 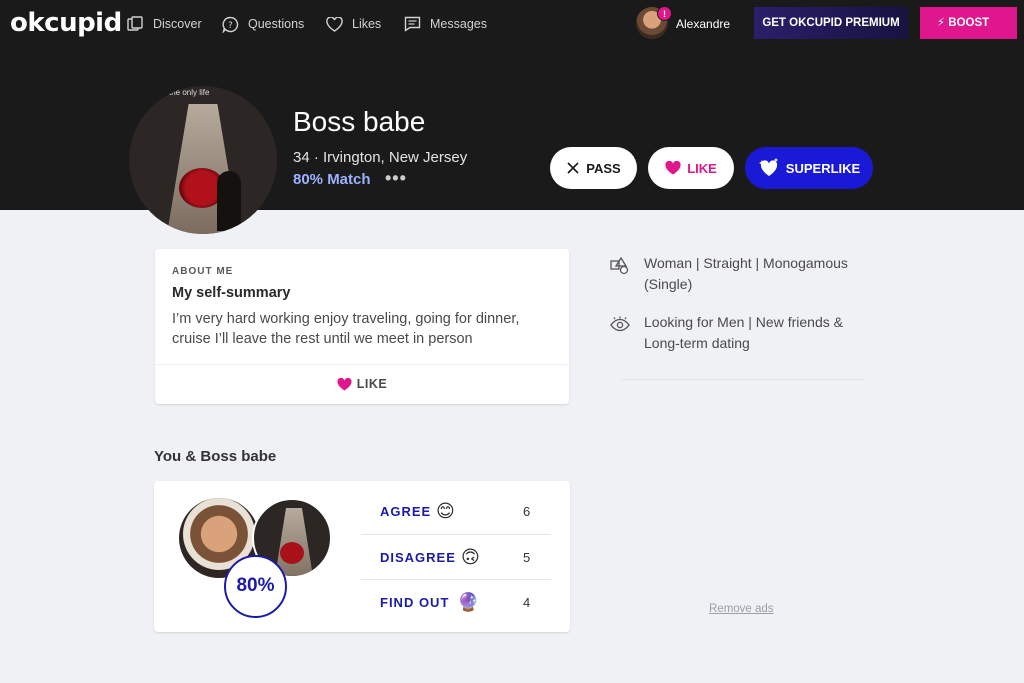 I want to click on superlike-button: SUPERLIKE, so click(x=809, y=168).